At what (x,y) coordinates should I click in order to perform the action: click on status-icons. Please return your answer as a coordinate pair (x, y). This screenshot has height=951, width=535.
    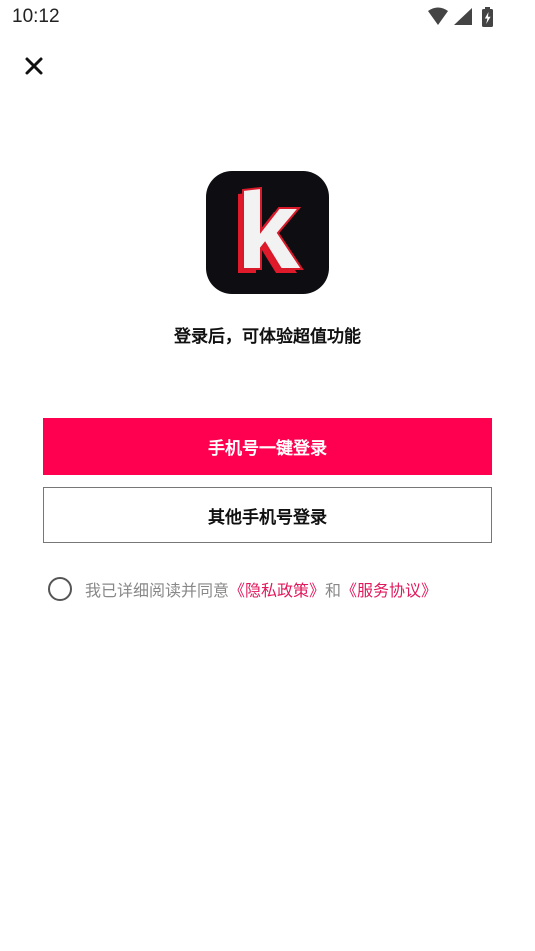
    Looking at the image, I should click on (460, 17).